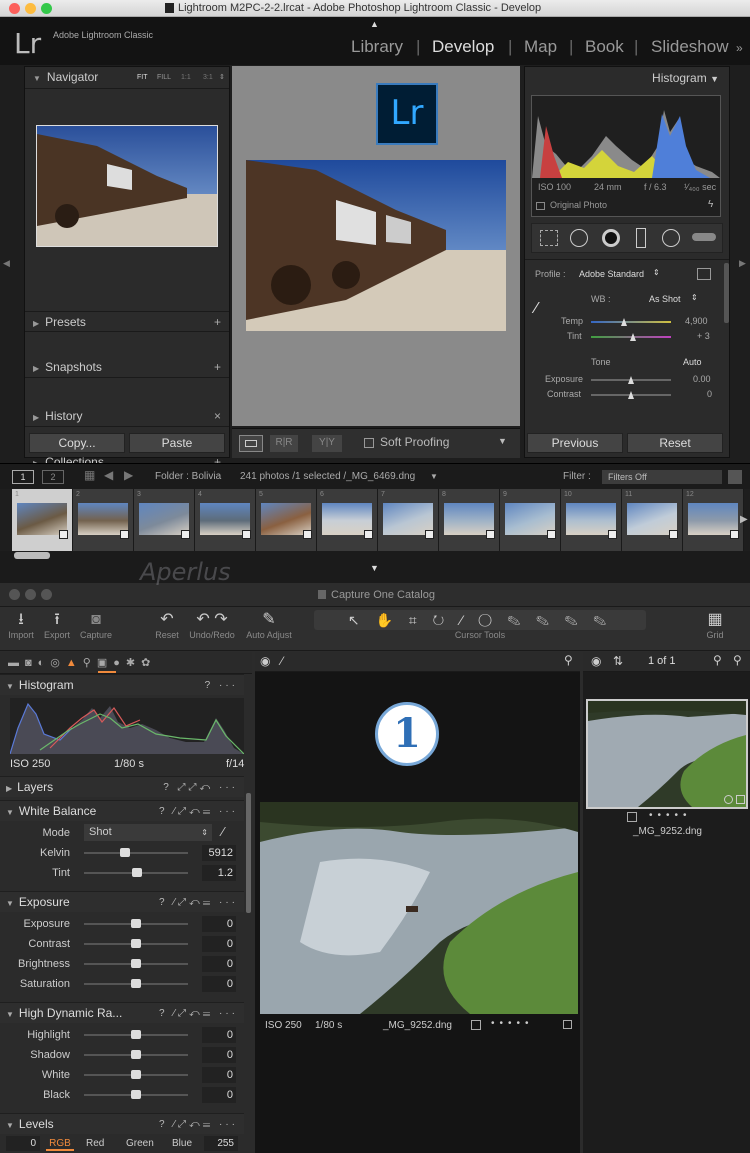  What do you see at coordinates (670, 815) in the screenshot?
I see `browser-star-rating: •••••` at bounding box center [670, 815].